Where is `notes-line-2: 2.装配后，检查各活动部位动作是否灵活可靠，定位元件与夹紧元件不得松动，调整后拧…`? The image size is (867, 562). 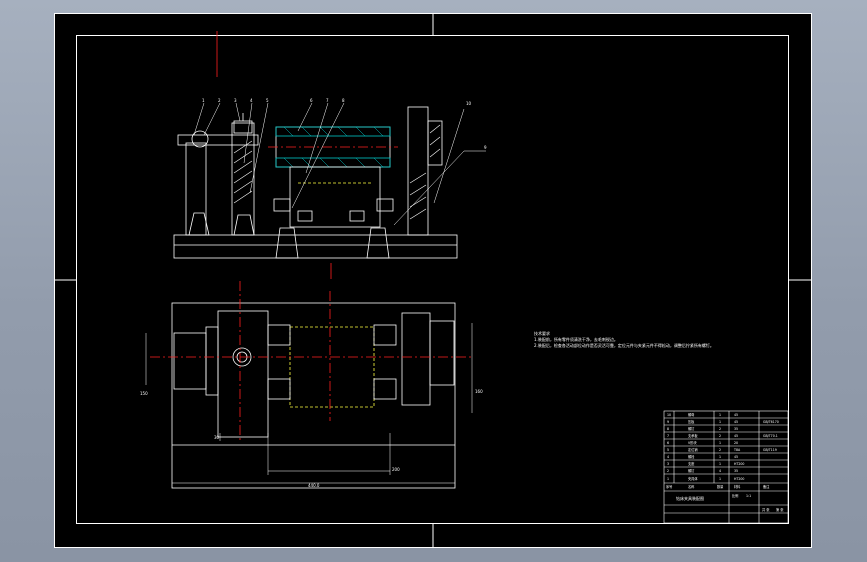 notes-line-2: 2.装配后，检查各活动部位动作是否灵活可靠，定位元件与夹紧元件不得松动，调整后拧… is located at coordinates (624, 345).